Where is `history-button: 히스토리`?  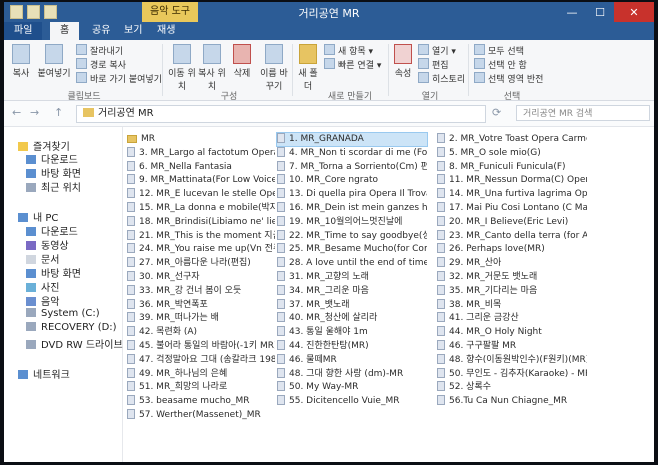 history-button: 히스토리 is located at coordinates (441, 78).